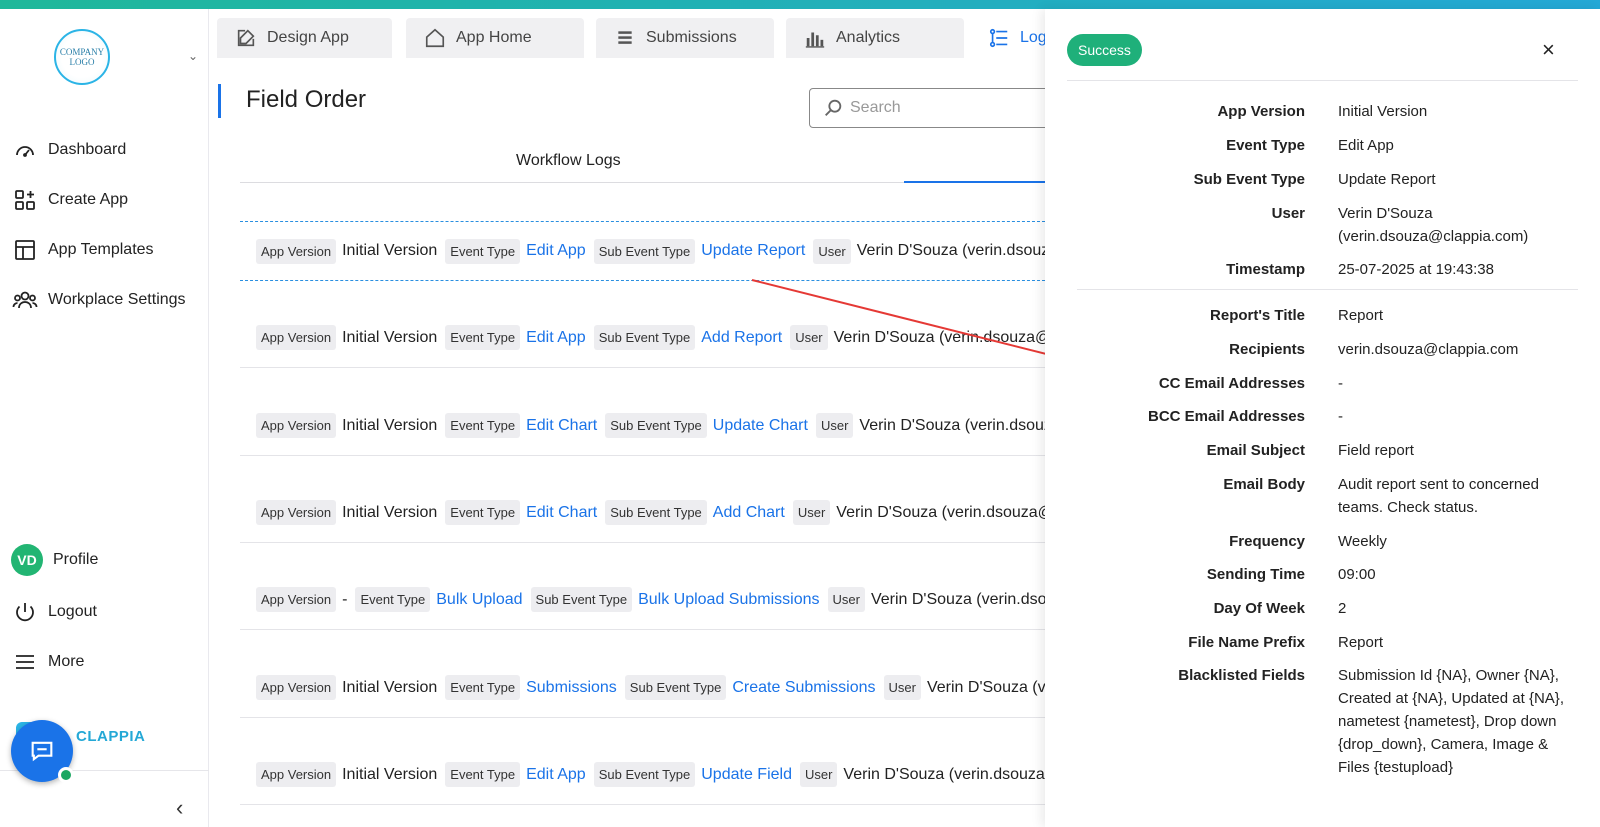 The width and height of the screenshot is (1600, 827). I want to click on sidebar-item-profile: VD Profile, so click(54, 560).